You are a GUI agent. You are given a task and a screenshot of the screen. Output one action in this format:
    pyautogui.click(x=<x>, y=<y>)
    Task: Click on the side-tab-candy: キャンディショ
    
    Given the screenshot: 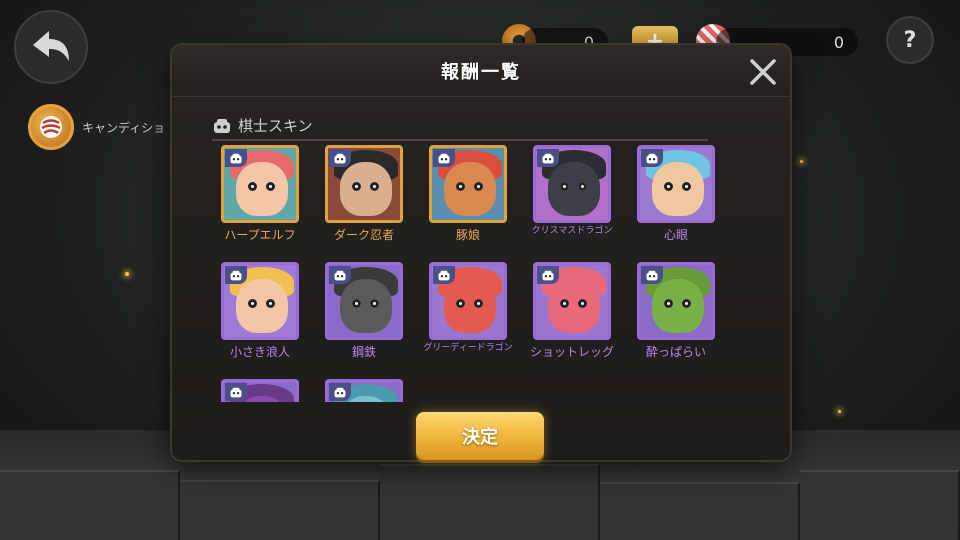 What is the action you would take?
    pyautogui.click(x=96, y=127)
    